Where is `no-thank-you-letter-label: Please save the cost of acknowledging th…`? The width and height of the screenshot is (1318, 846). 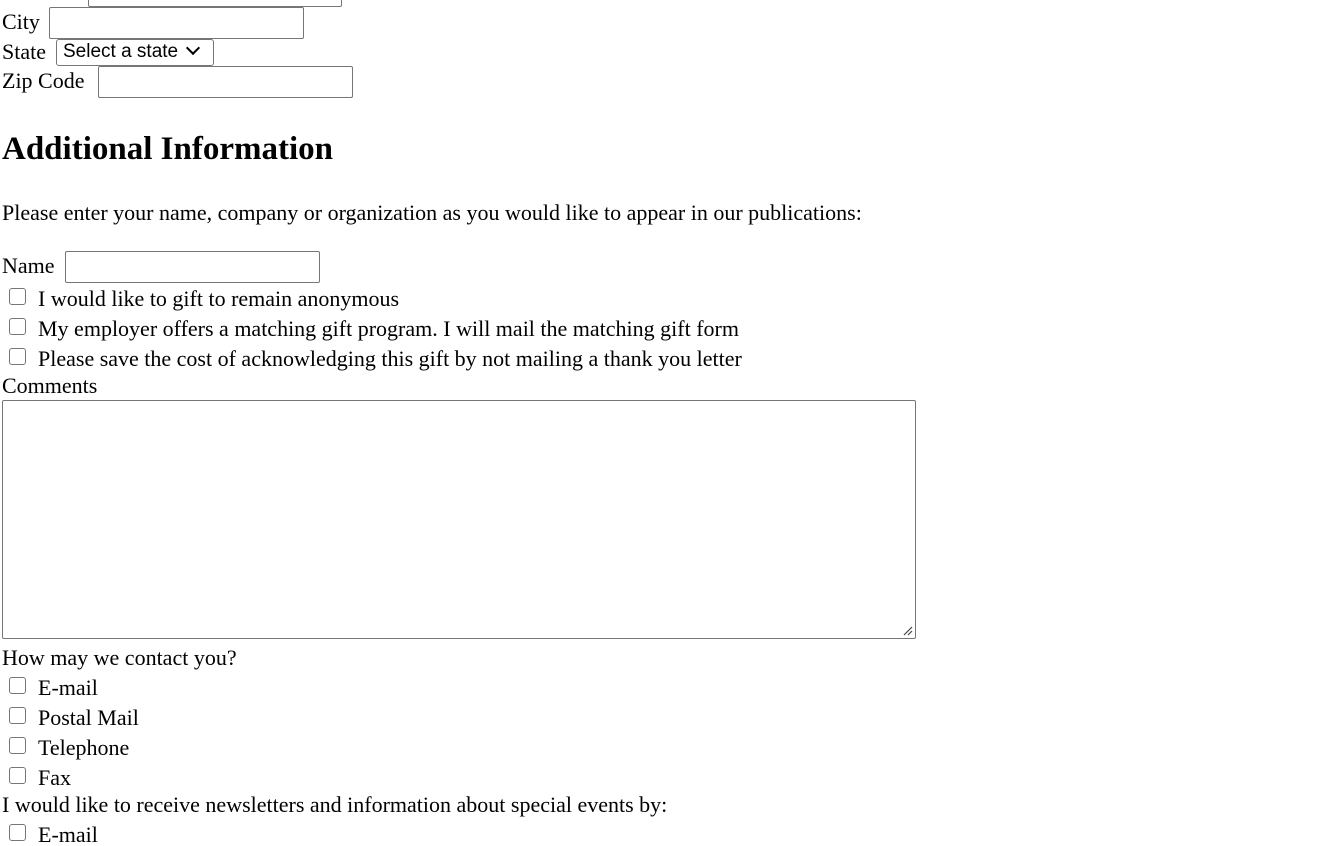 no-thank-you-letter-label: Please save the cost of acknowledging th… is located at coordinates (390, 358).